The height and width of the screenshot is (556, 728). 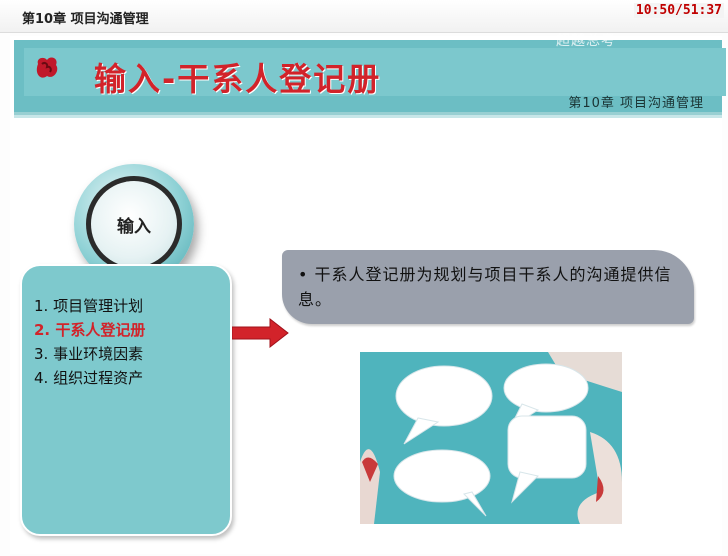 What do you see at coordinates (124, 342) in the screenshot?
I see `inputs-list: 1. 项目管理计划 2. 干系人登记册 3. 事业环境因素 4. 组织过程资产` at bounding box center [124, 342].